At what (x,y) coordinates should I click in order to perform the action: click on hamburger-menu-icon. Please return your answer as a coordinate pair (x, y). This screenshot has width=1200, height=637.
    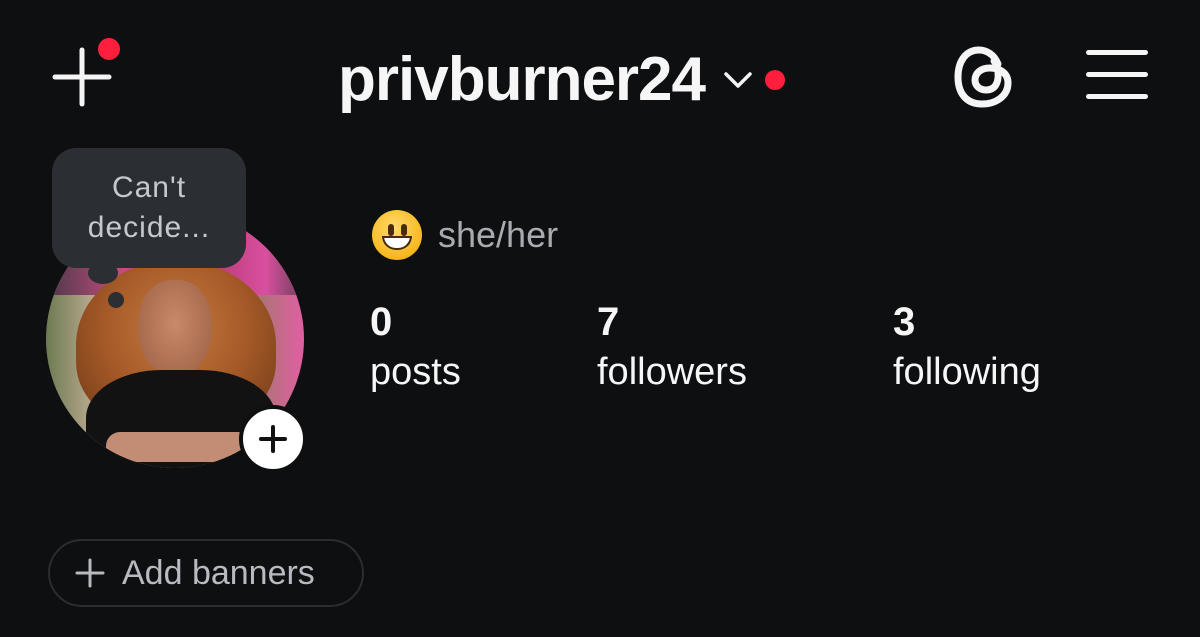
    Looking at the image, I should click on (1117, 52).